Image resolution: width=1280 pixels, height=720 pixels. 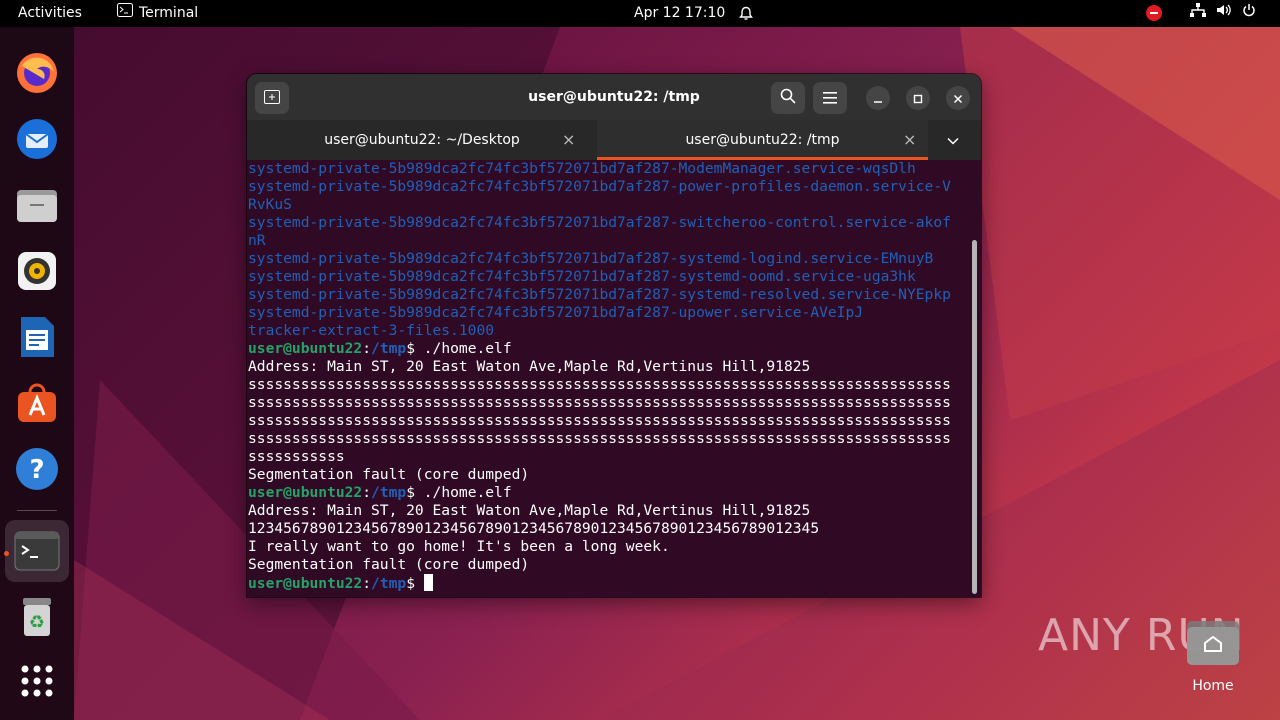 What do you see at coordinates (37, 403) in the screenshot?
I see `app-center-icon` at bounding box center [37, 403].